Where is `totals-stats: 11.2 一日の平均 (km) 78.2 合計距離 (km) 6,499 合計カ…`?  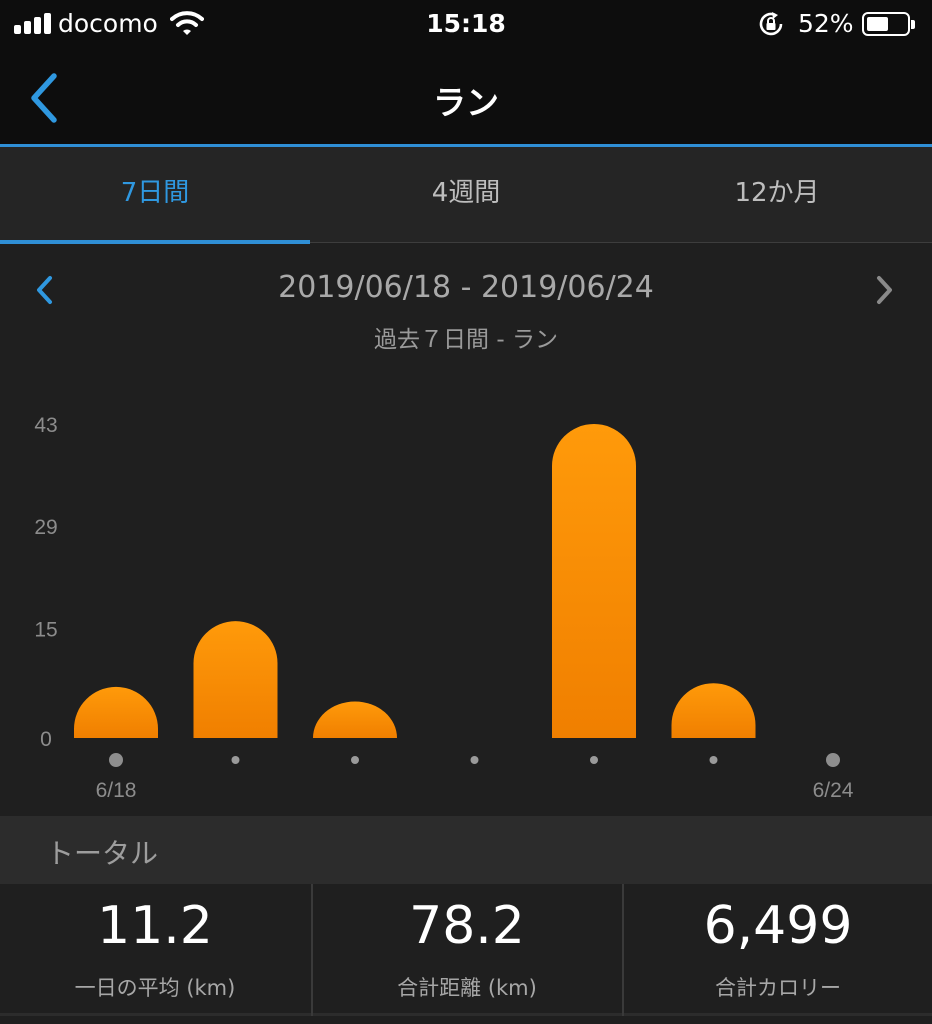
totals-stats: 11.2 一日の平均 (km) 78.2 合計距離 (km) 6,499 合計カ… is located at coordinates (466, 950).